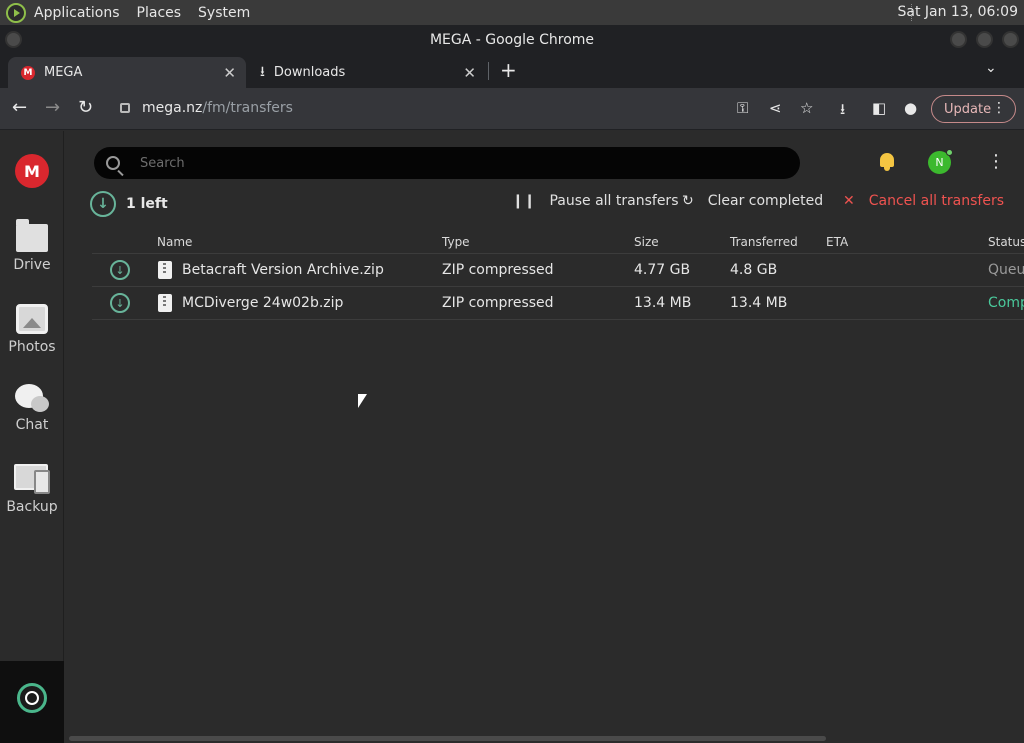 Image resolution: width=1024 pixels, height=743 pixels. Describe the element at coordinates (224, 13) in the screenshot. I see `menu-system: System` at that location.